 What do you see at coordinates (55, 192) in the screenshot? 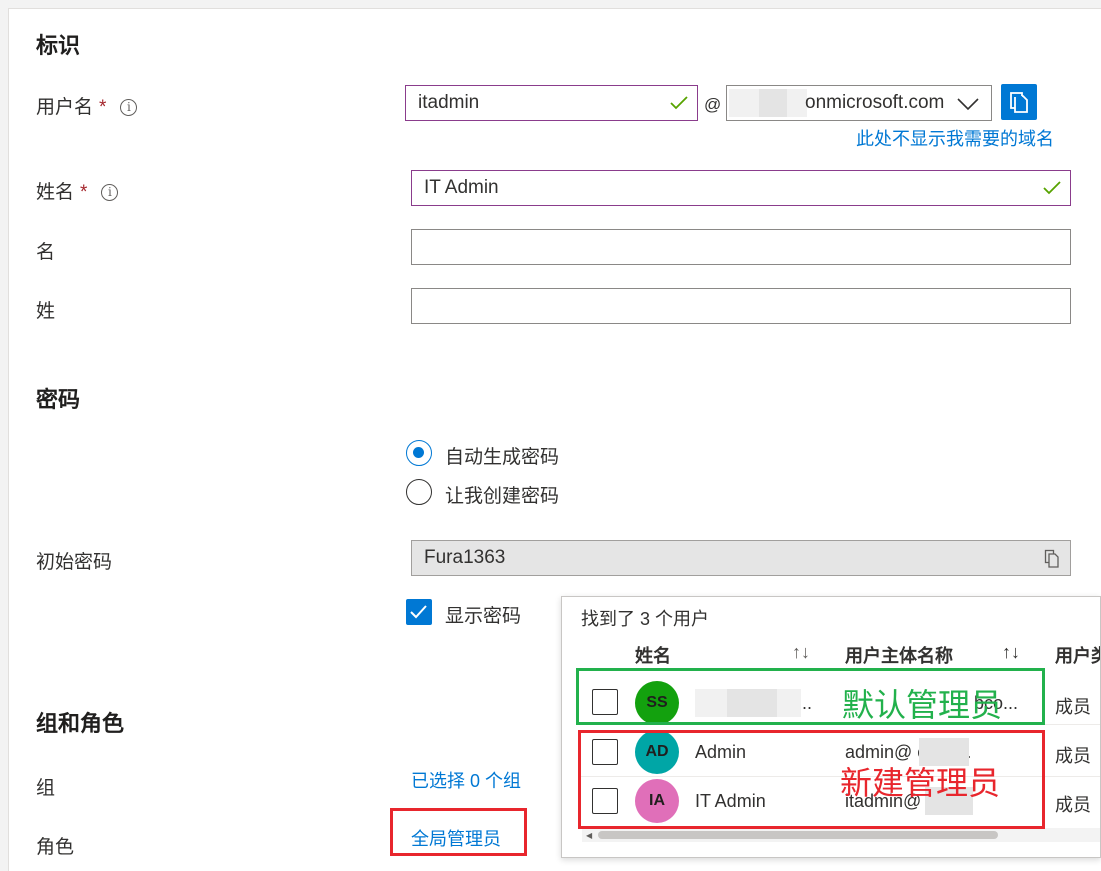
I see `fullname-label-text: 姓名` at bounding box center [55, 192].